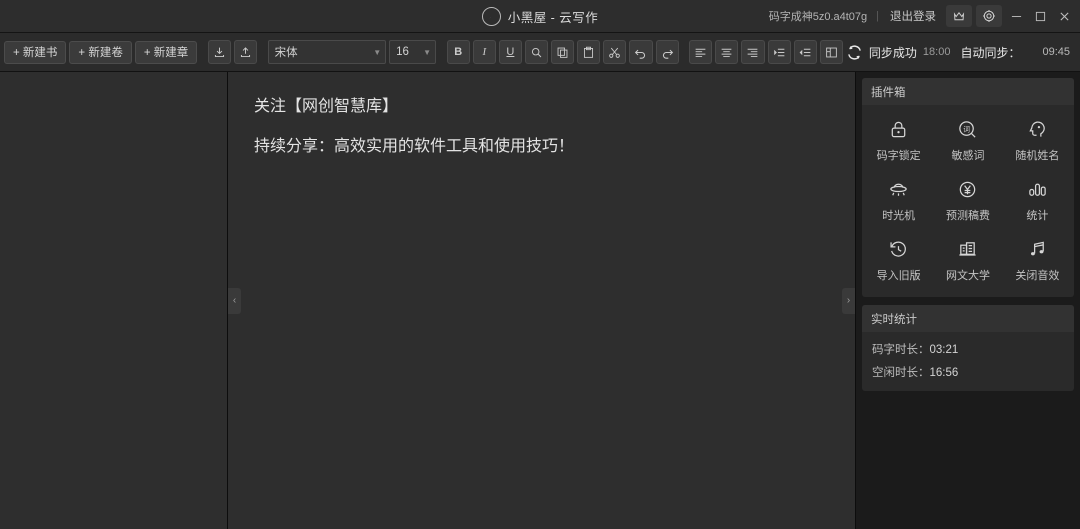  What do you see at coordinates (989, 16) in the screenshot?
I see `gear-icon` at bounding box center [989, 16].